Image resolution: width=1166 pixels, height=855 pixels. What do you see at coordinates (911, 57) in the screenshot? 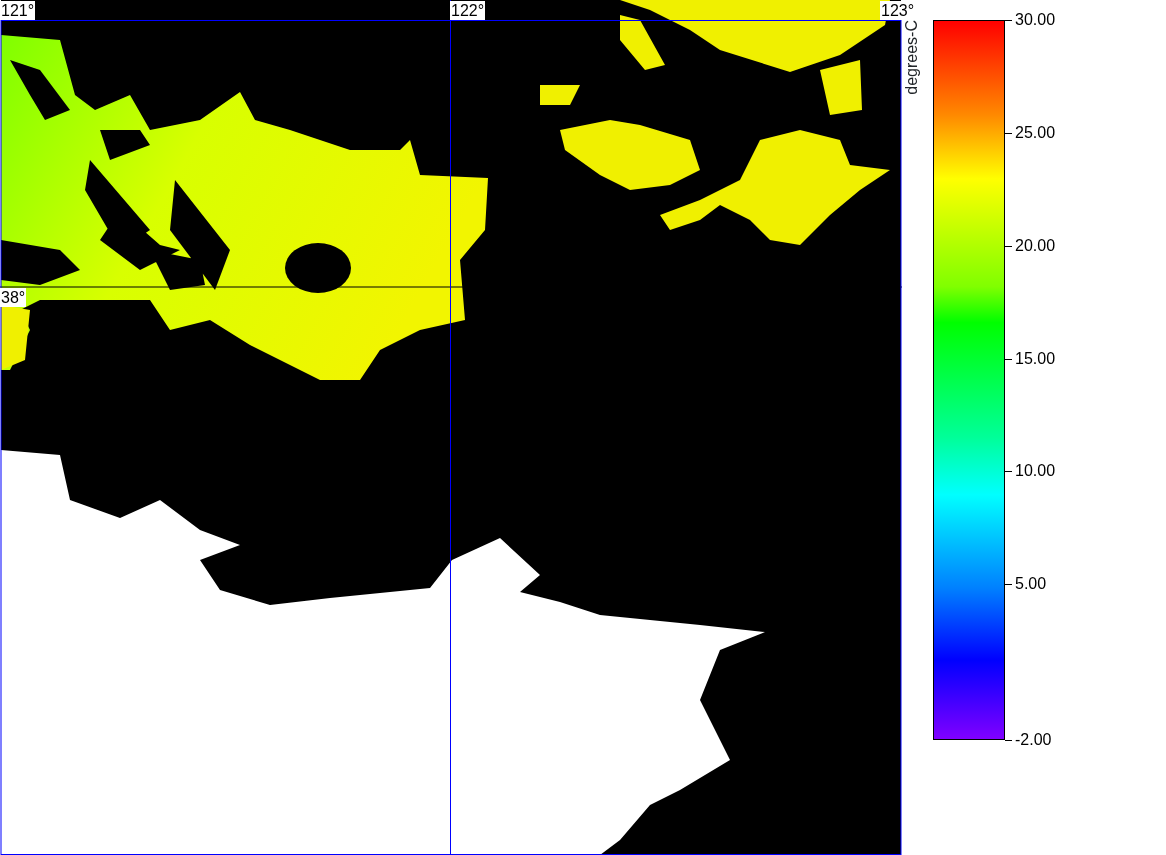
I see `colorbar-label: degrees-C` at bounding box center [911, 57].